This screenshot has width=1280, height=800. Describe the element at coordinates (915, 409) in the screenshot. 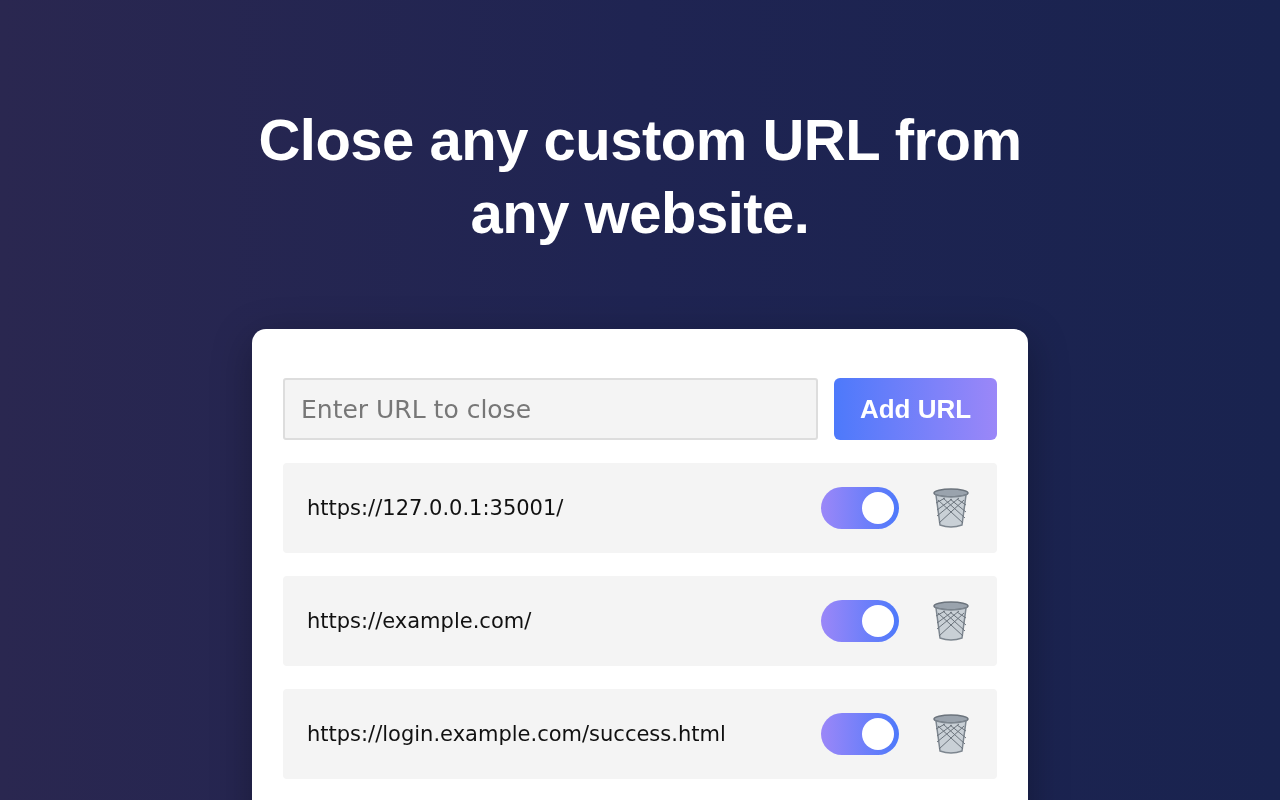

I see `add-url-button: Add URL` at that location.